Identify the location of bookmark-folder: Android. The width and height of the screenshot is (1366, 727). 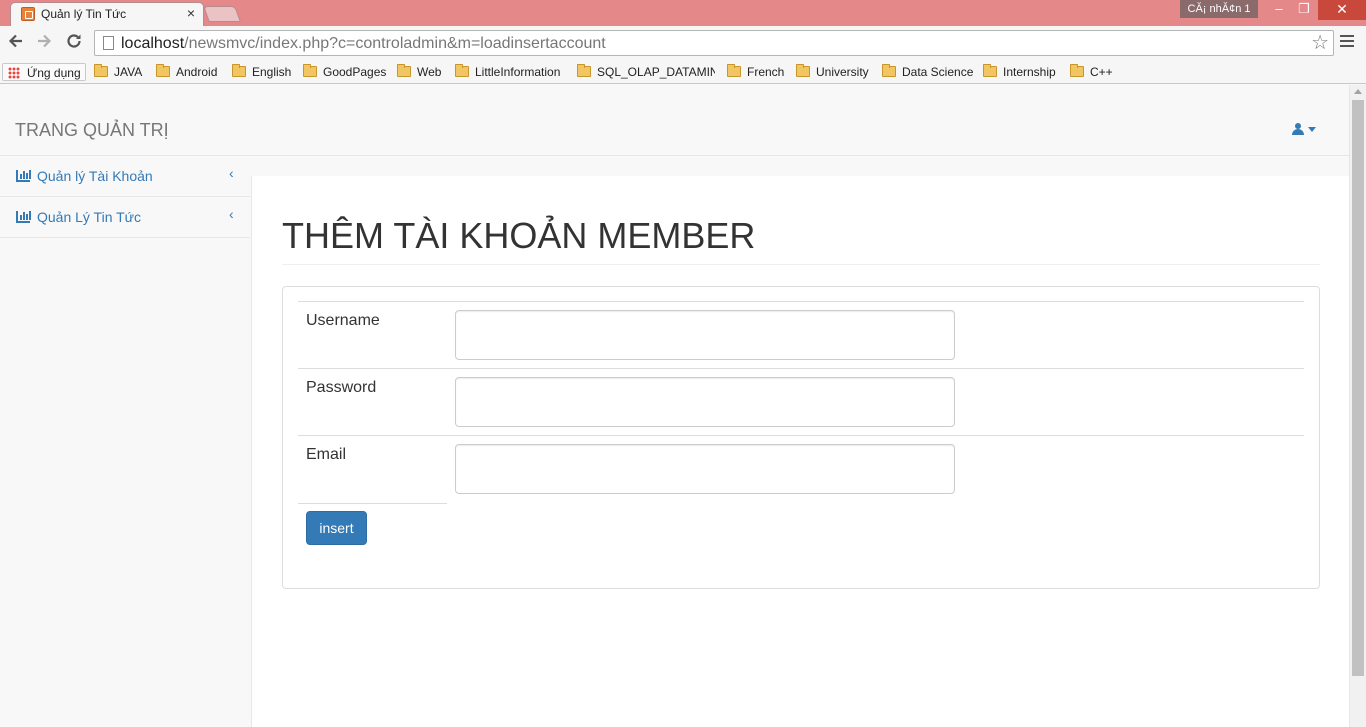
(186, 72).